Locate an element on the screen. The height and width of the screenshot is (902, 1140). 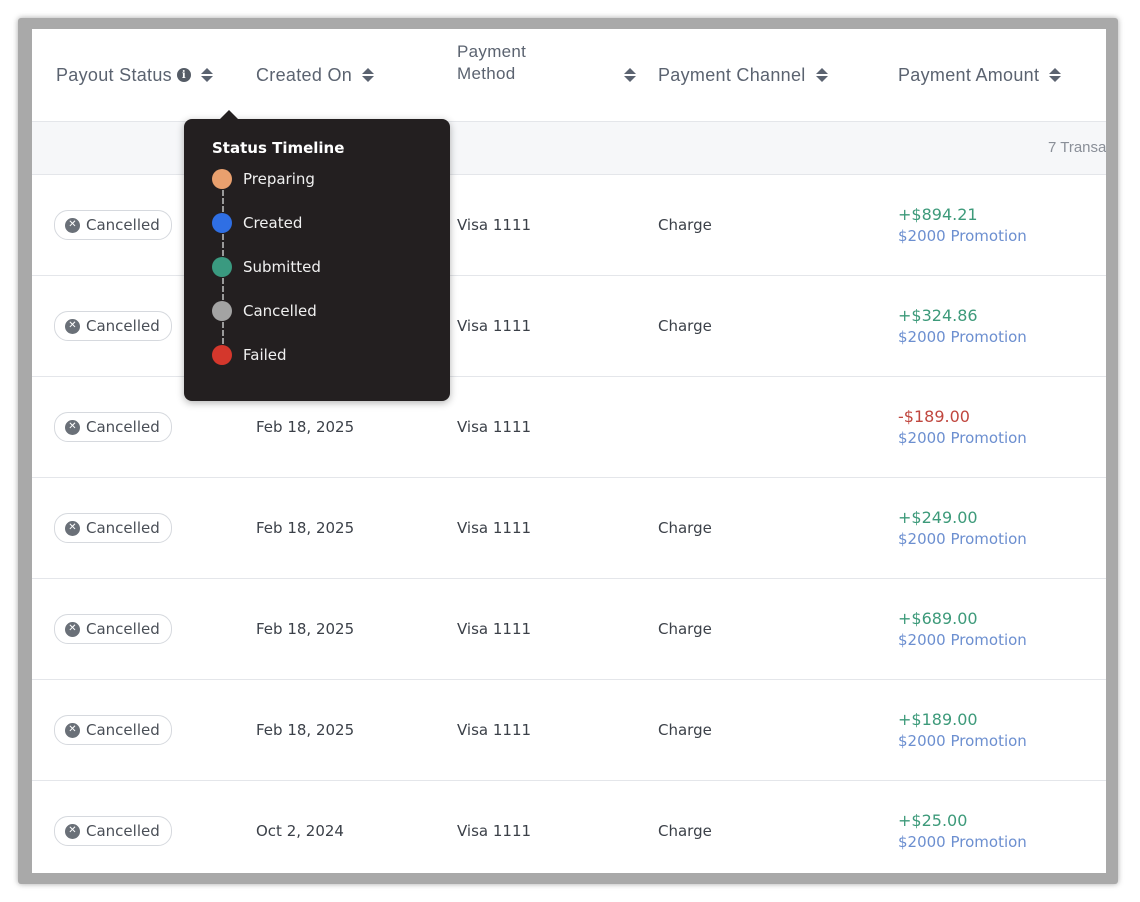
amount-value: +$25.00 is located at coordinates (933, 820).